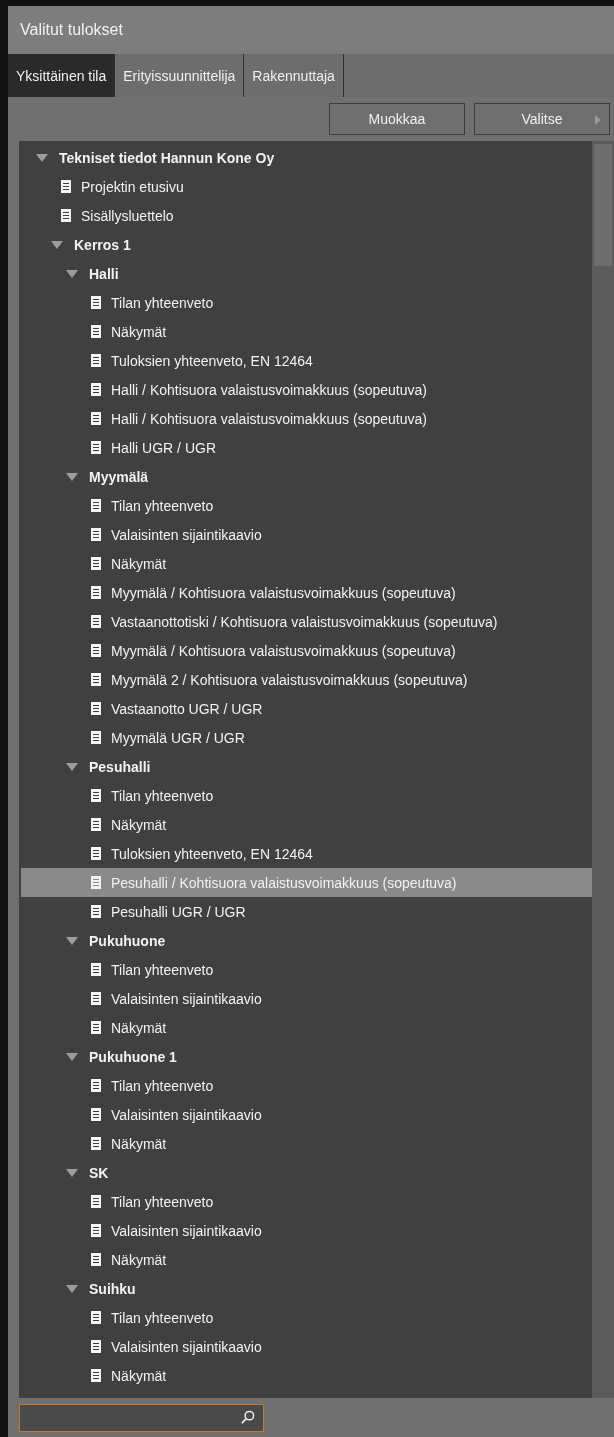 The height and width of the screenshot is (1437, 614). Describe the element at coordinates (306, 737) in the screenshot. I see `tree-item: Myymälä UGR / UGR` at that location.